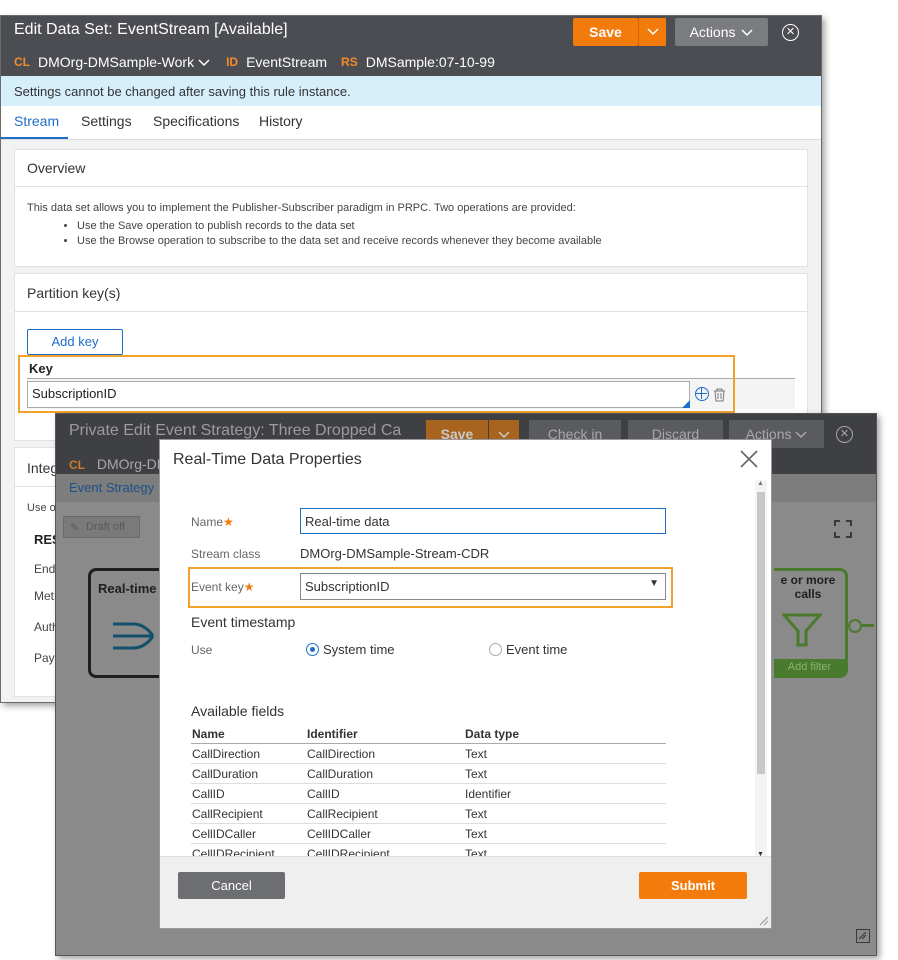 Image resolution: width=898 pixels, height=960 pixels. What do you see at coordinates (248, 734) in the screenshot?
I see `column-header: Name` at bounding box center [248, 734].